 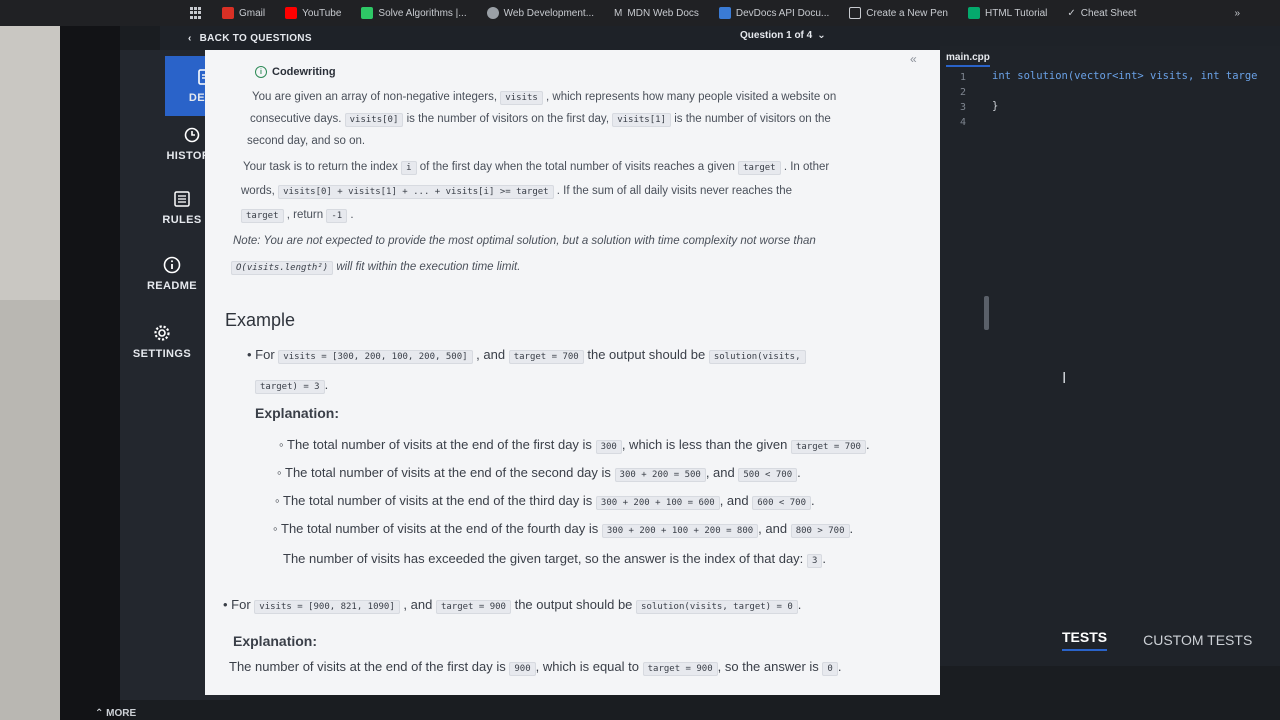 I want to click on example-1-statement-b: target) = 3., so click(x=291, y=385).